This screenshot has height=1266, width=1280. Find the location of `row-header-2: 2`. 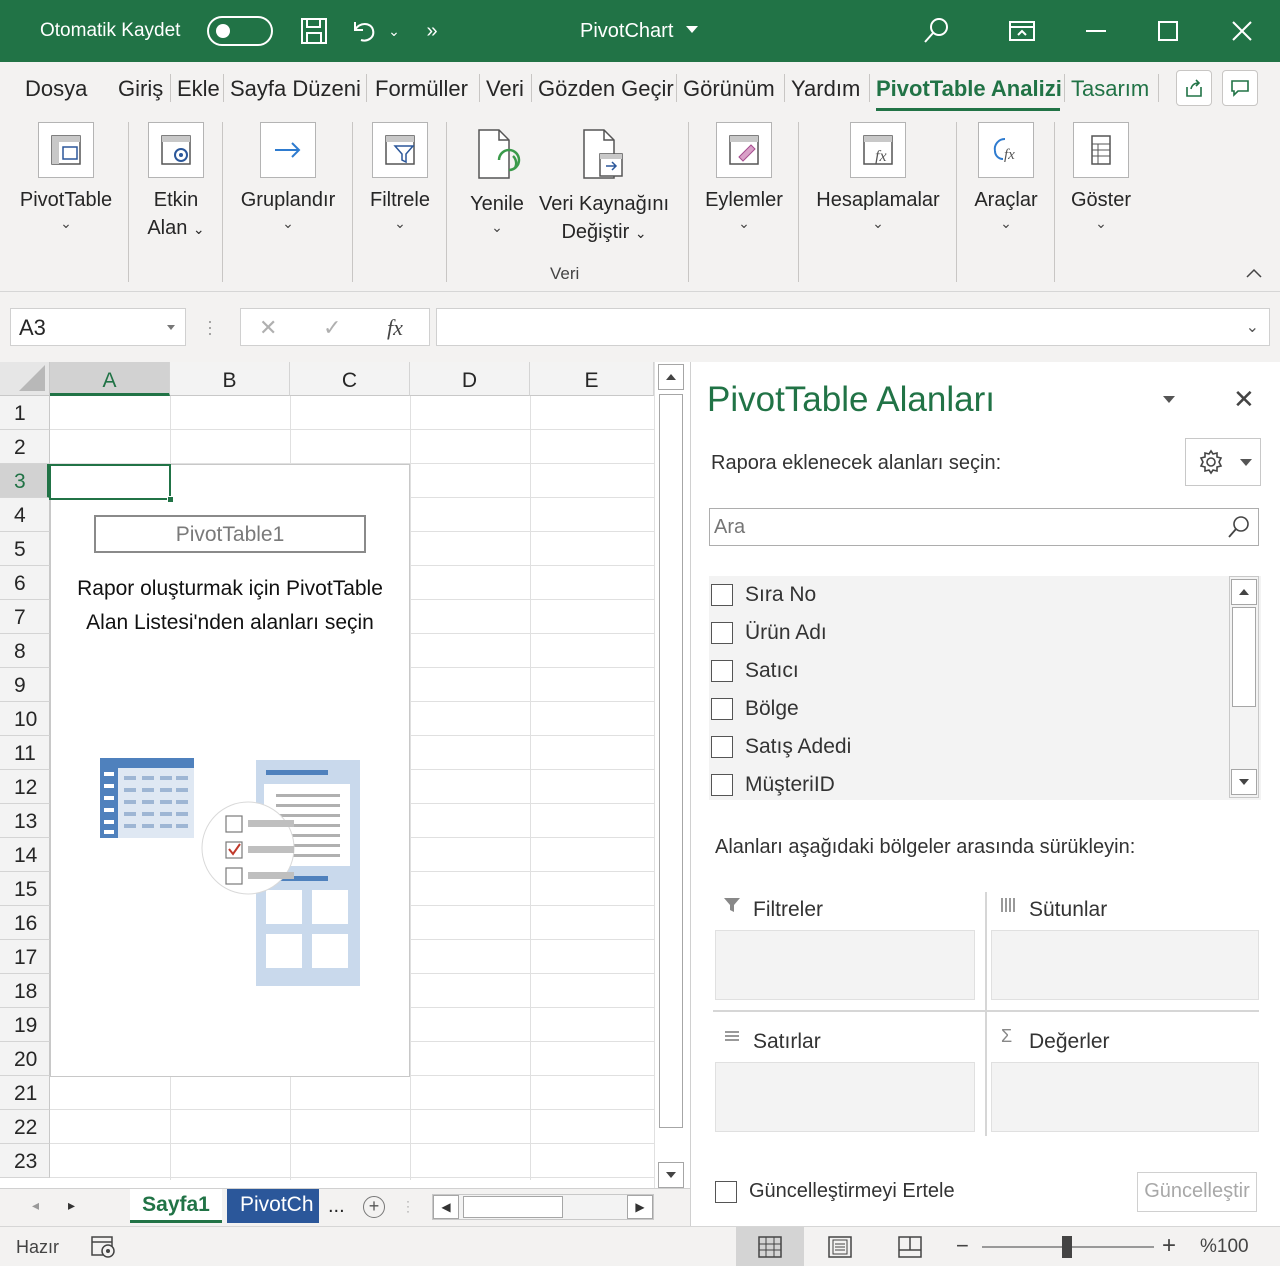

row-header-2: 2 is located at coordinates (25, 447).